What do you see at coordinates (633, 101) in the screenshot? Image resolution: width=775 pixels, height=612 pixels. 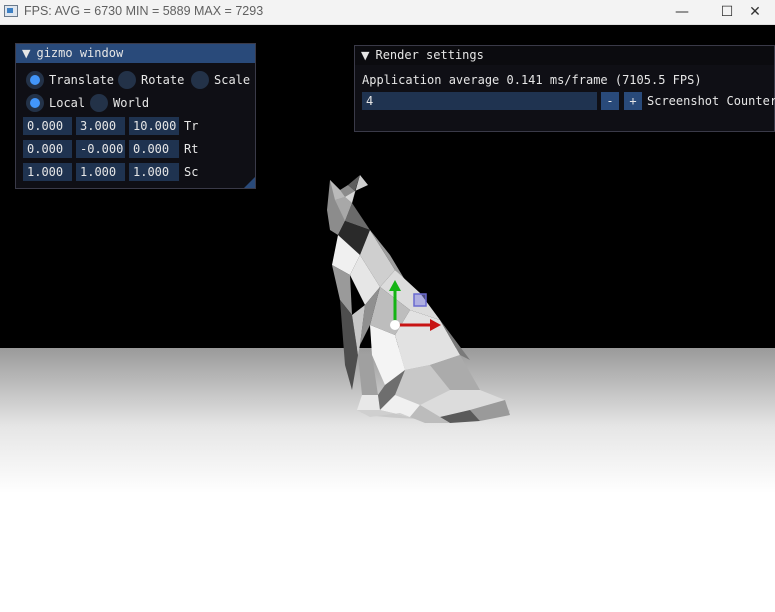 I see `increment-button: +` at bounding box center [633, 101].